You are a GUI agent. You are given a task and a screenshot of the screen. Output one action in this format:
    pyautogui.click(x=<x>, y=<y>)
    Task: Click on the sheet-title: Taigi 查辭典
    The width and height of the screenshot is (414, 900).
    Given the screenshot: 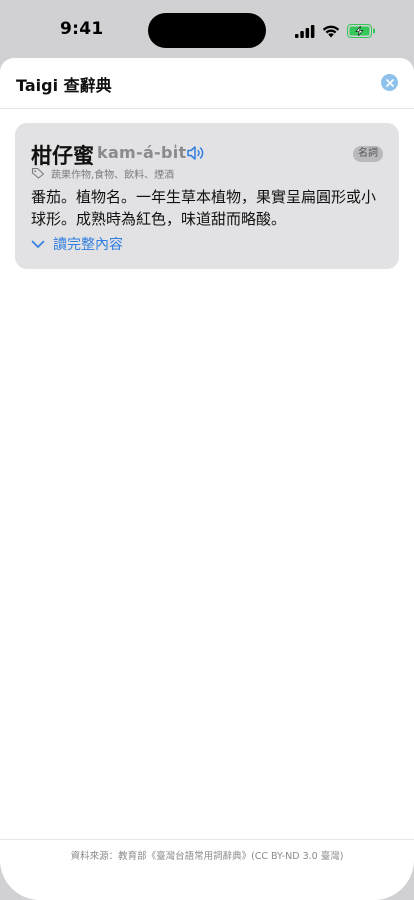 What is the action you would take?
    pyautogui.click(x=64, y=85)
    